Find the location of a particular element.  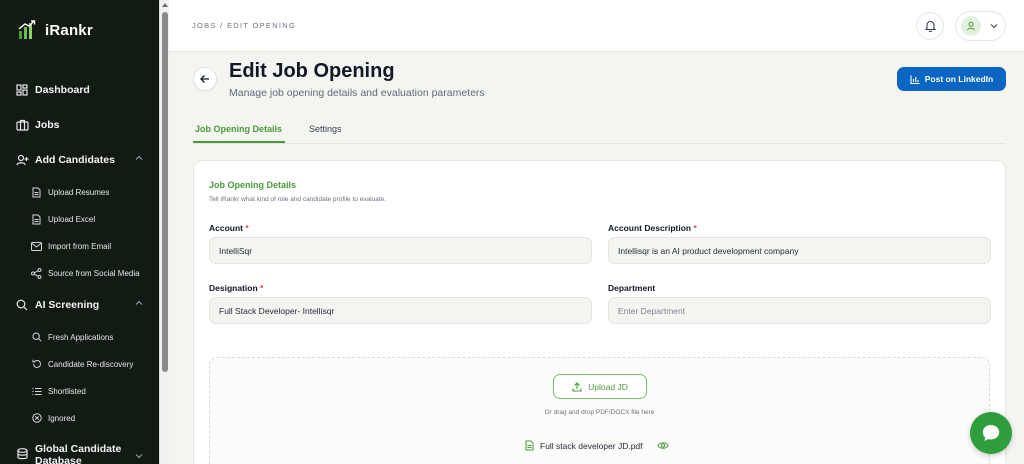

designation-label-text: Designation is located at coordinates (233, 288).